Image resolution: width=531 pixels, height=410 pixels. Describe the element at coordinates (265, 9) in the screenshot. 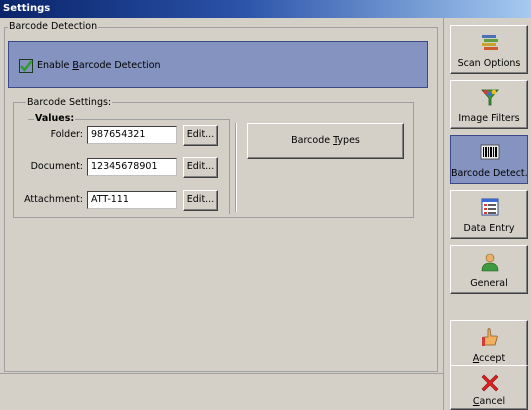

I see `window-title-bar: Settings` at that location.